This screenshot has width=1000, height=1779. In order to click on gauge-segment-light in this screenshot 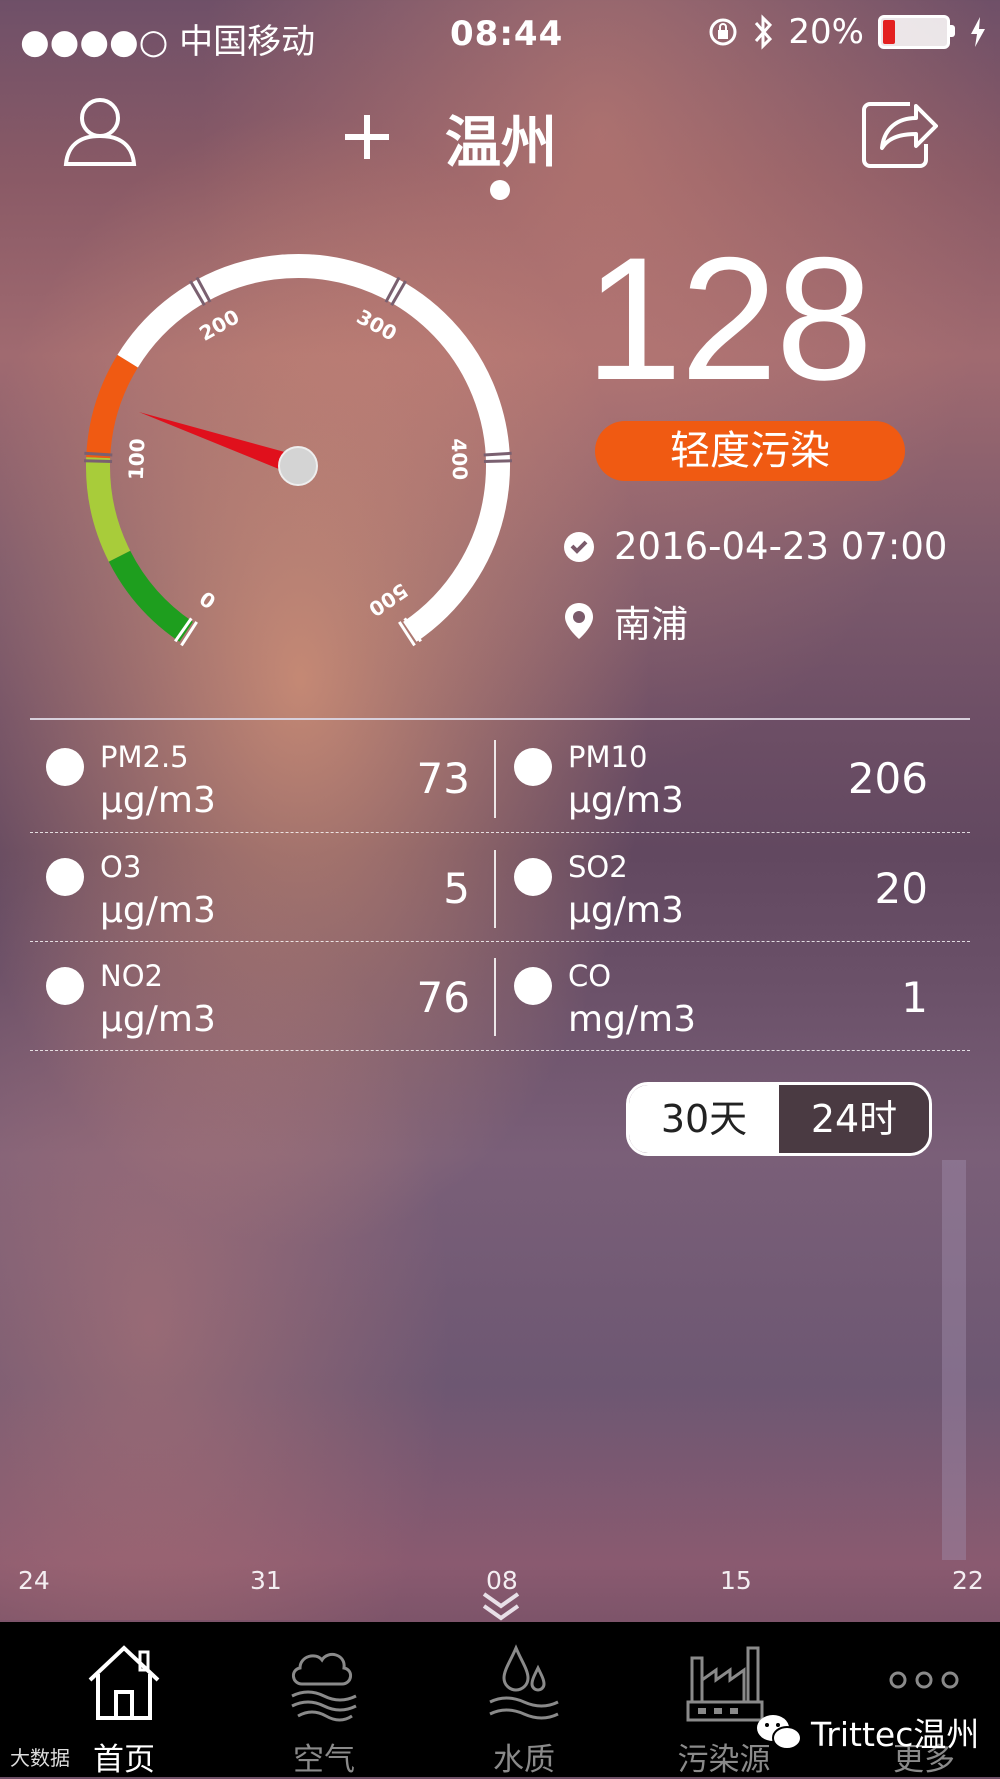, I will do `click(112, 406)`.